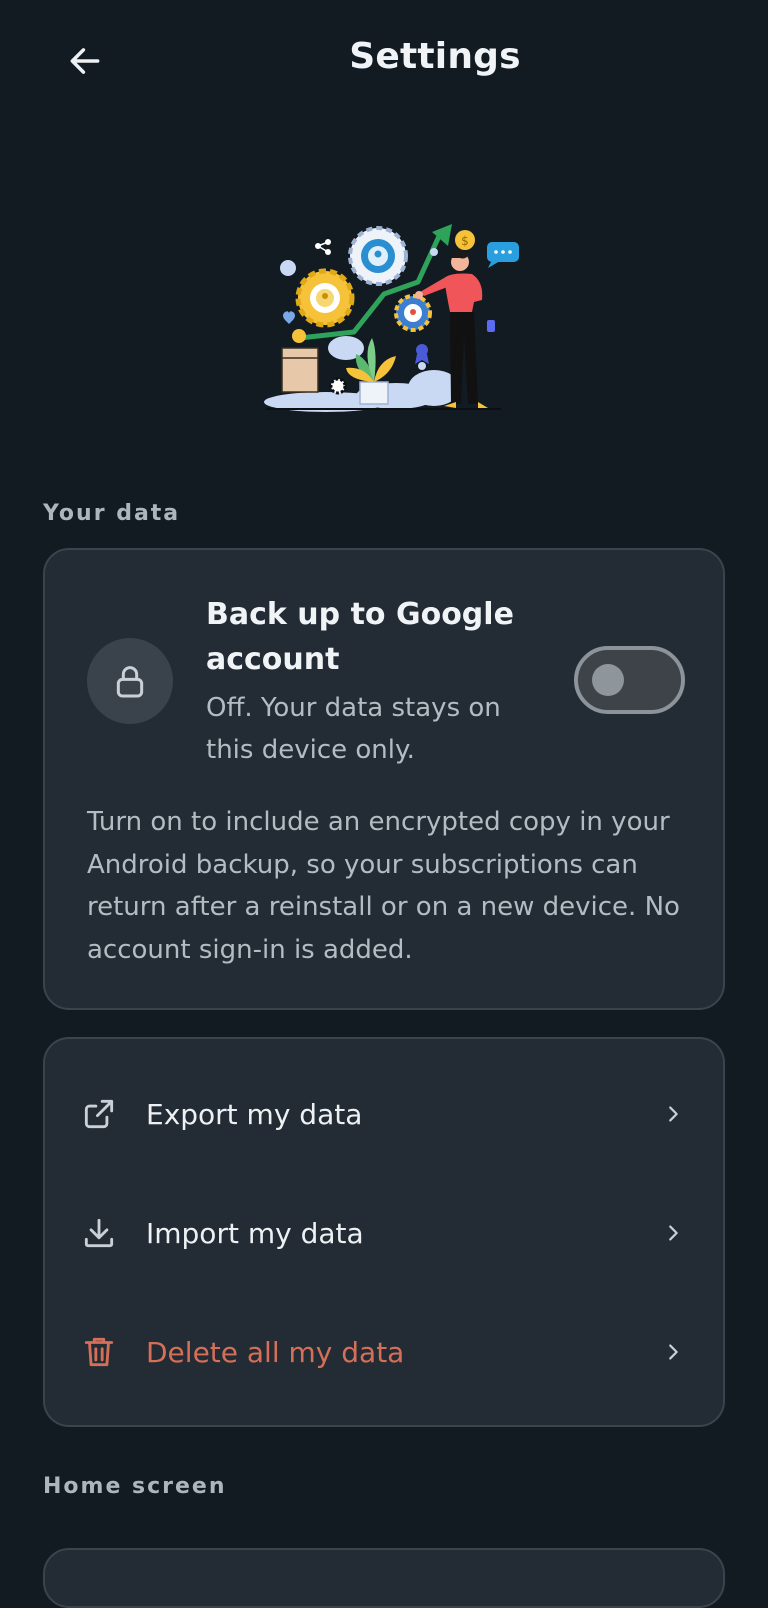  Describe the element at coordinates (135, 1486) in the screenshot. I see `section-label-home-screen: Home screen` at that location.